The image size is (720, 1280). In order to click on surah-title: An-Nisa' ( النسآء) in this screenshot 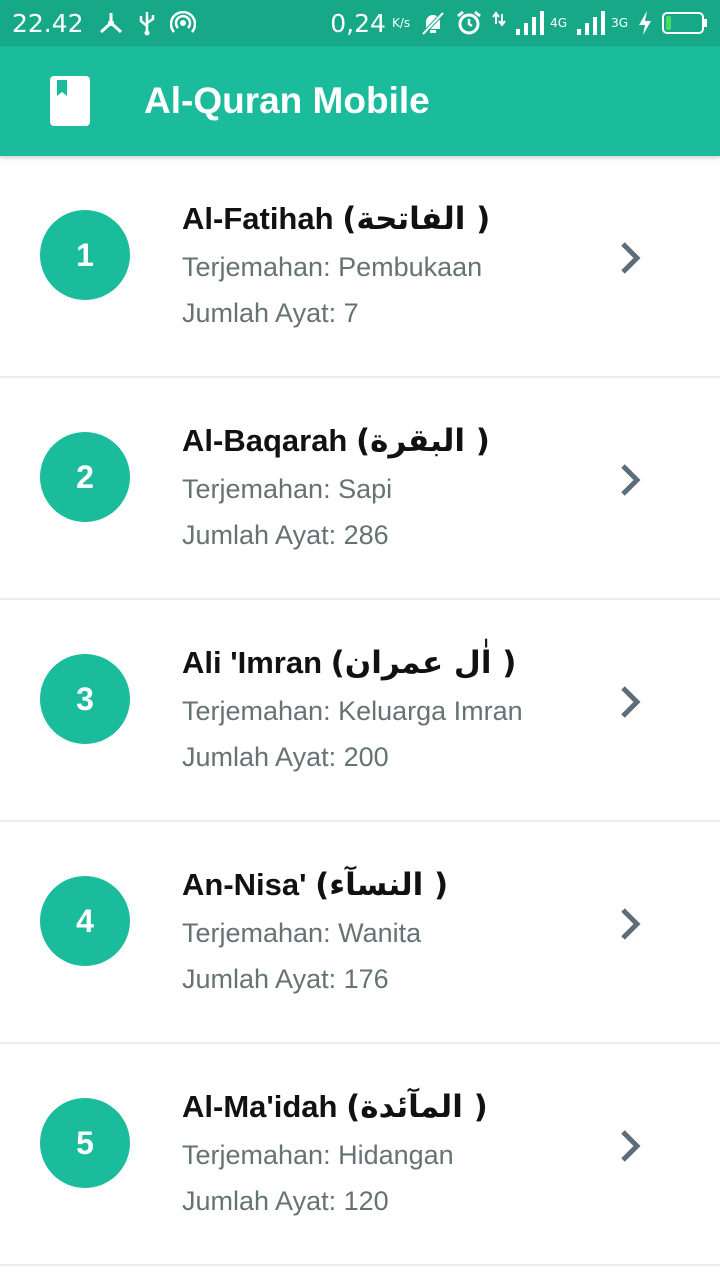, I will do `click(315, 885)`.